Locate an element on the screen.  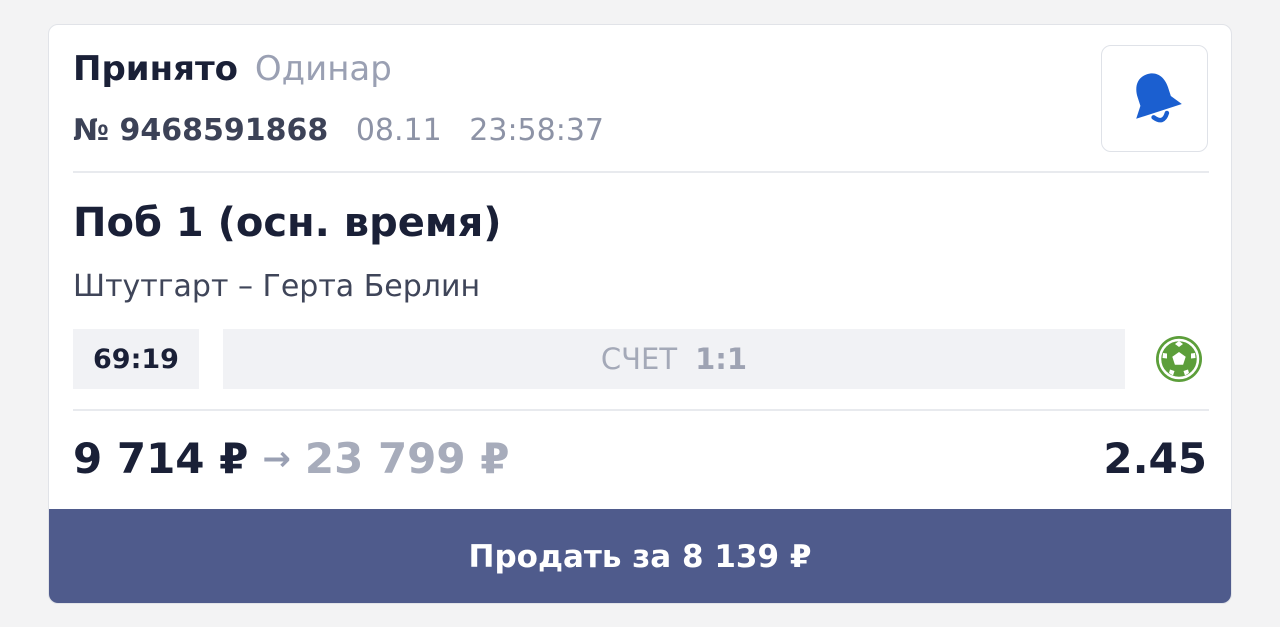
bet-status-line: Принято Одинар is located at coordinates (232, 69).